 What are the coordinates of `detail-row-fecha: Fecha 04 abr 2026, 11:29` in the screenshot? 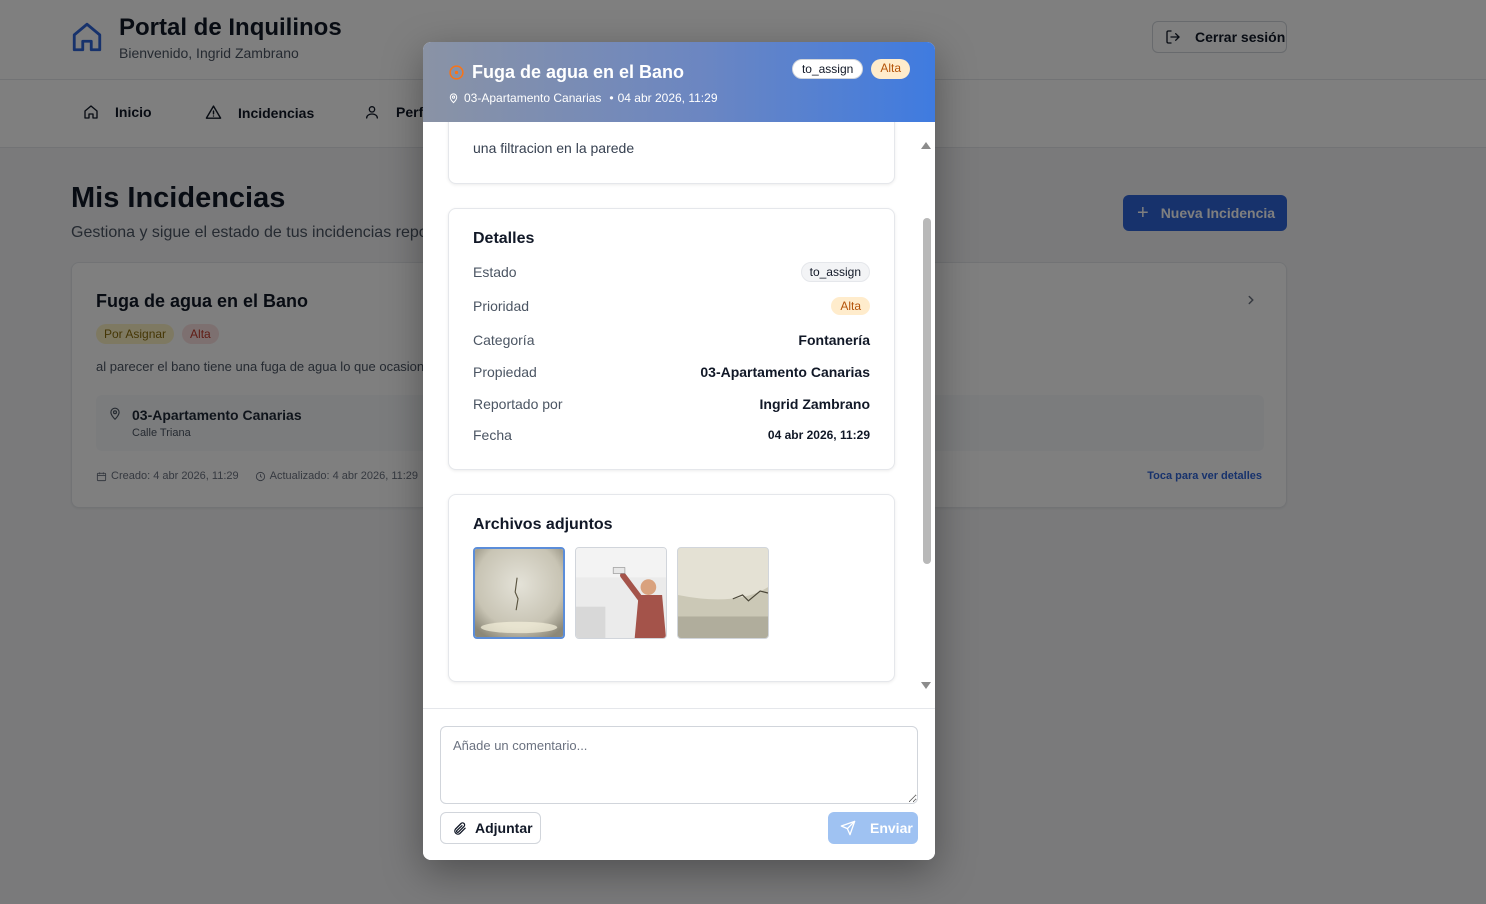 It's located at (671, 435).